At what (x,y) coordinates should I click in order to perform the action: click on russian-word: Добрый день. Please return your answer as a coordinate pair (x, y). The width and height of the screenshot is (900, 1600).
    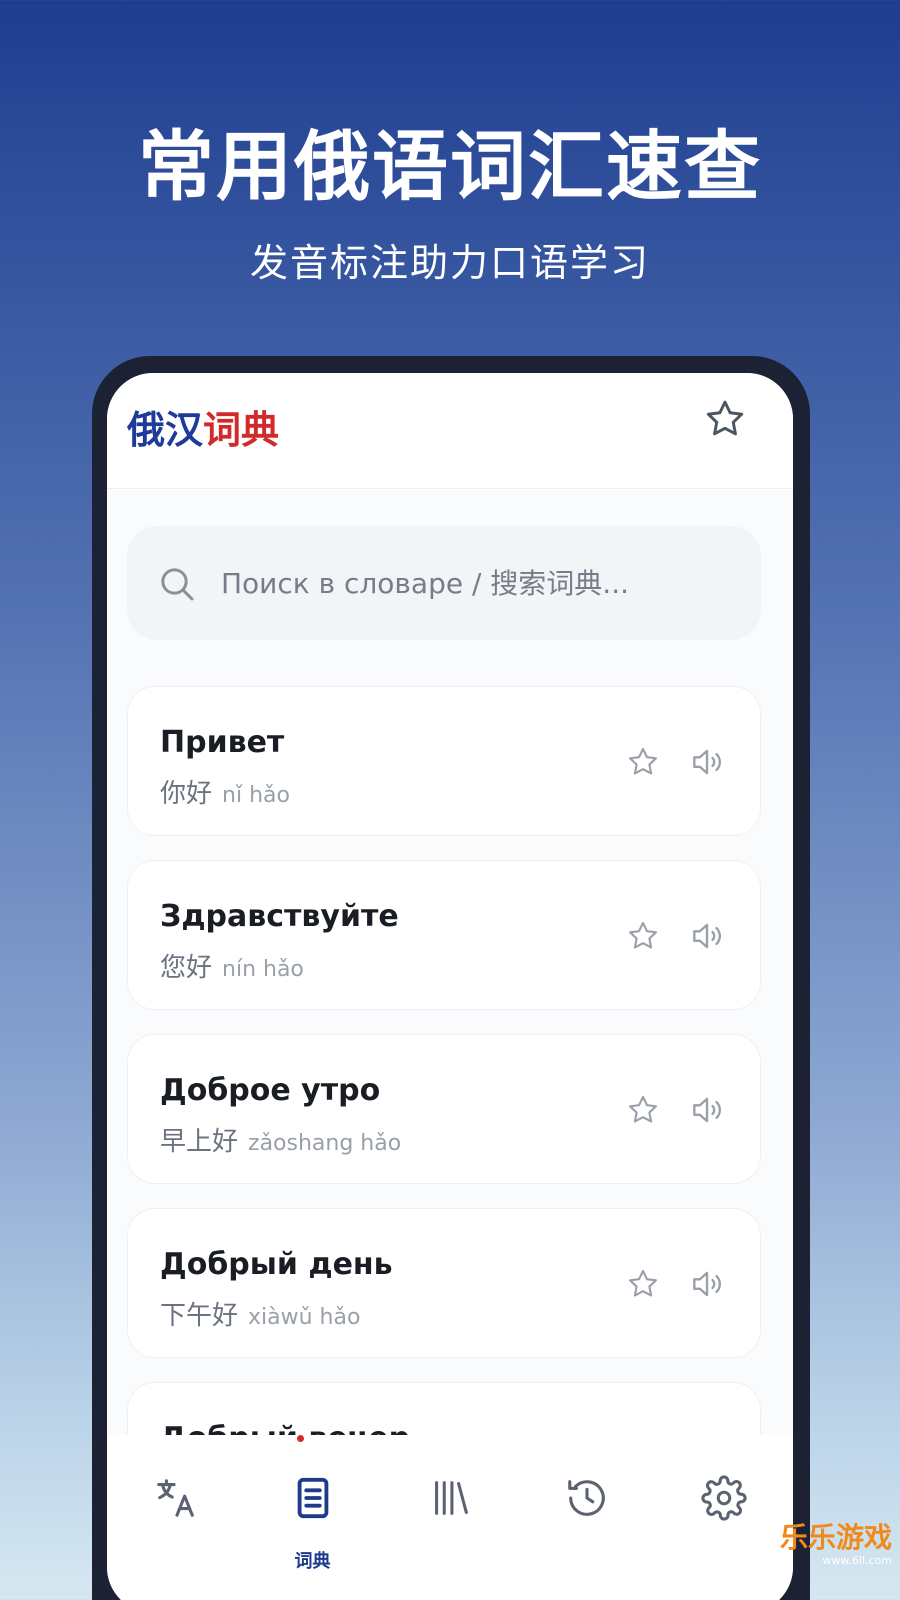
    Looking at the image, I should click on (276, 1264).